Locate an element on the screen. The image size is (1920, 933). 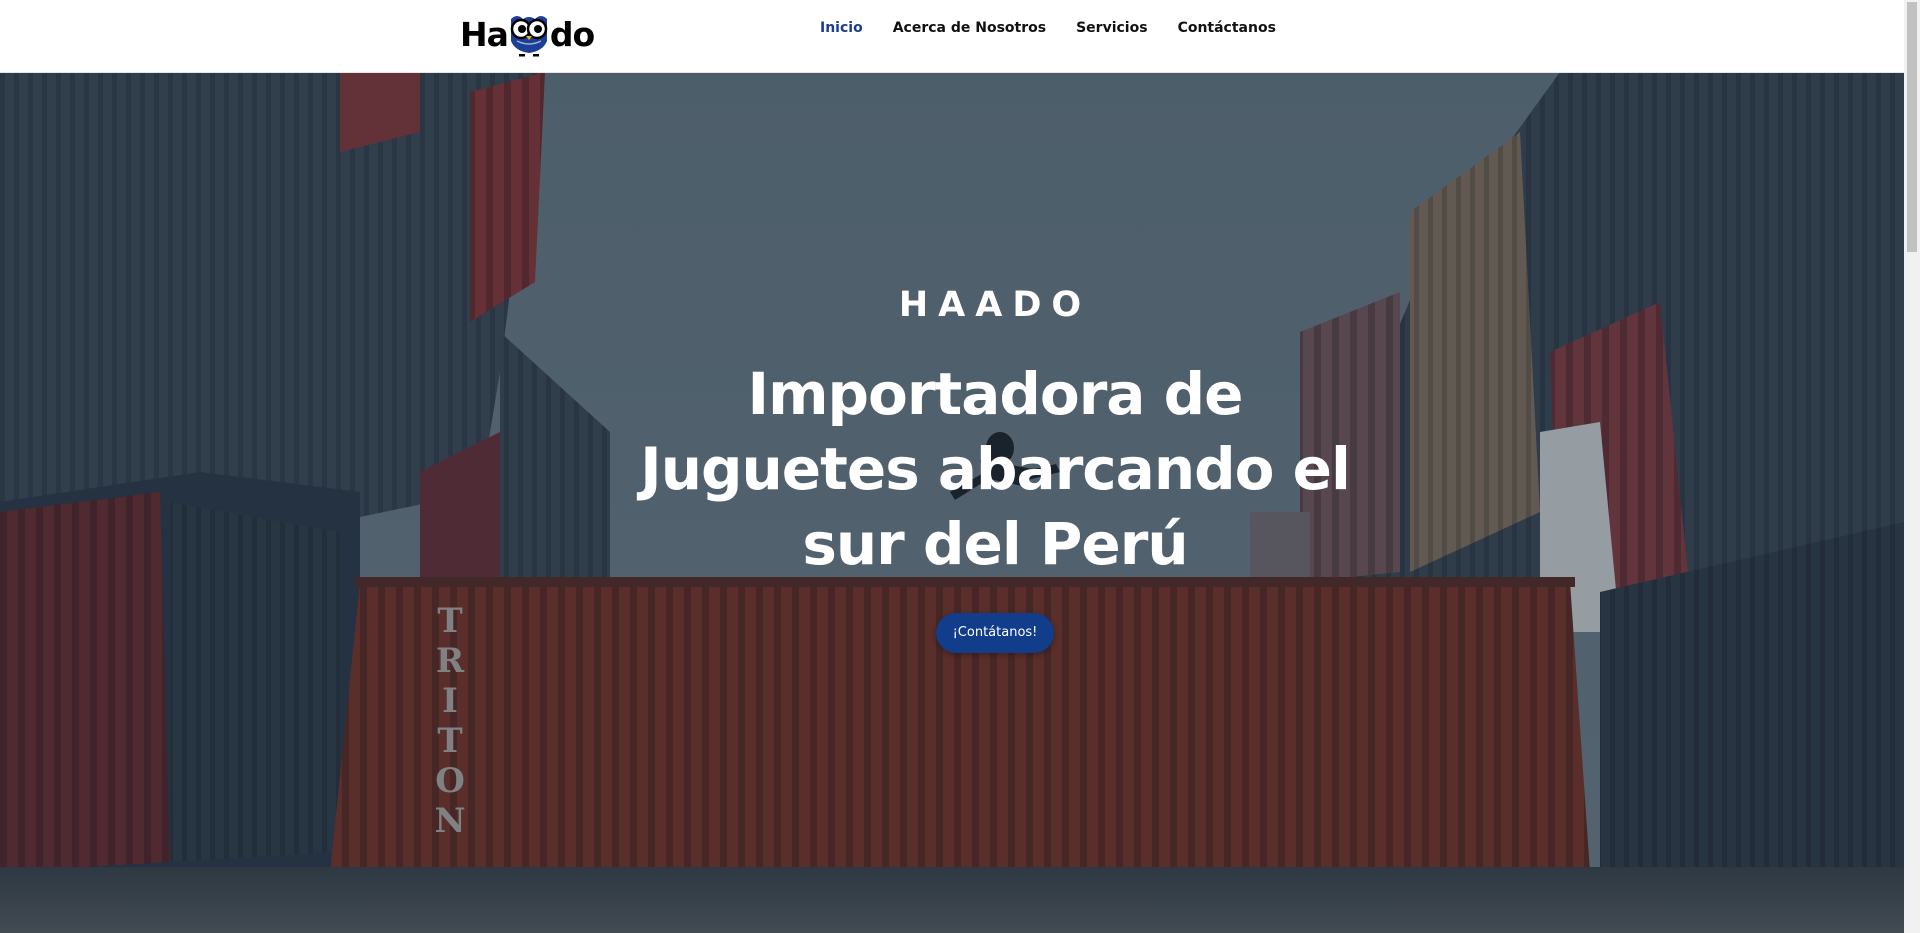
logo-text-start: Ha is located at coordinates (484, 34).